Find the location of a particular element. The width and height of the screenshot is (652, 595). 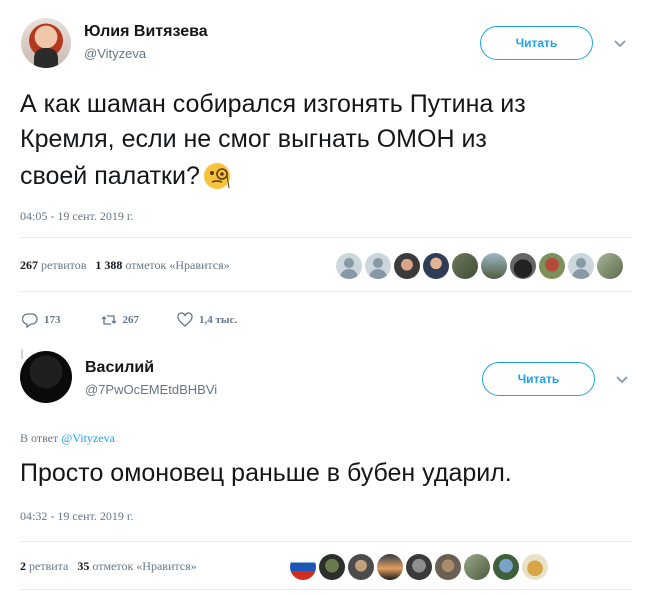

timestamp: 04:05 - 19 сент. 2019 г. is located at coordinates (76, 216).